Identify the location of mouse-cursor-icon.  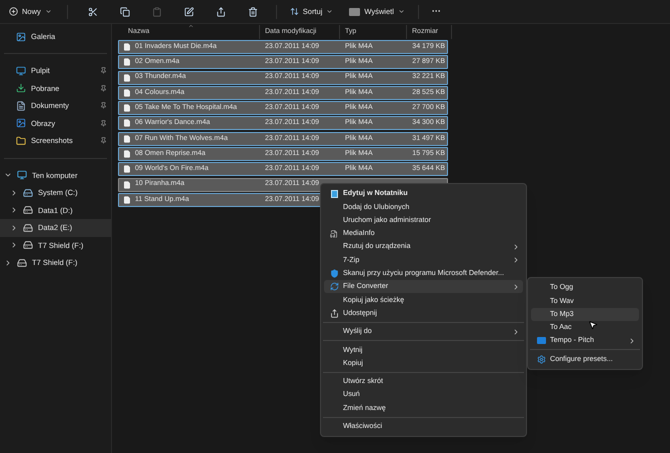
(593, 325).